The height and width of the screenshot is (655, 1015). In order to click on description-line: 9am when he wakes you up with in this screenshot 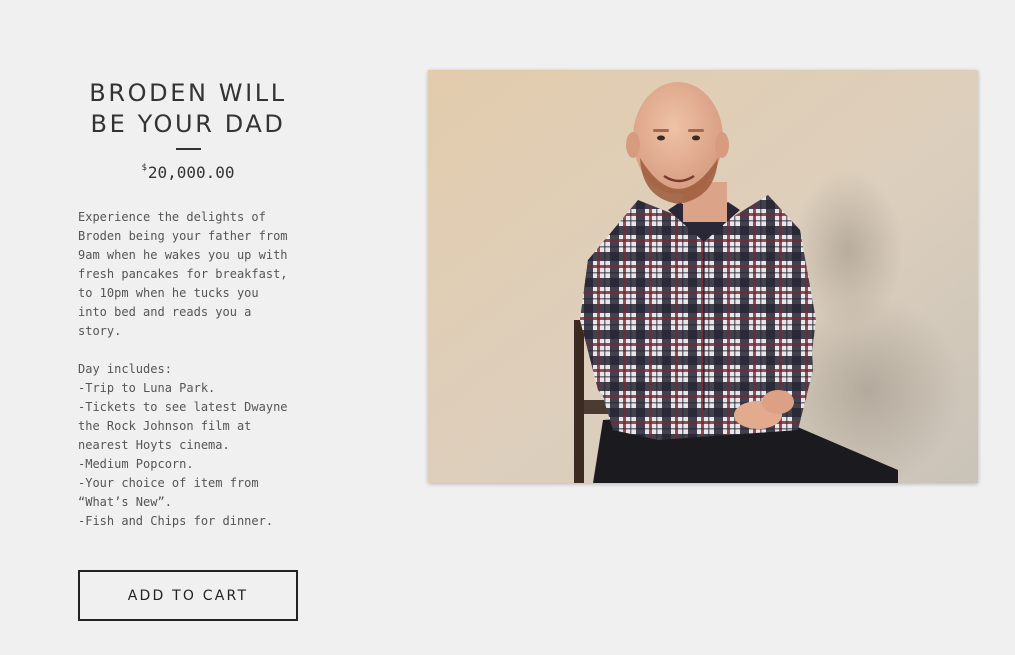, I will do `click(183, 255)`.